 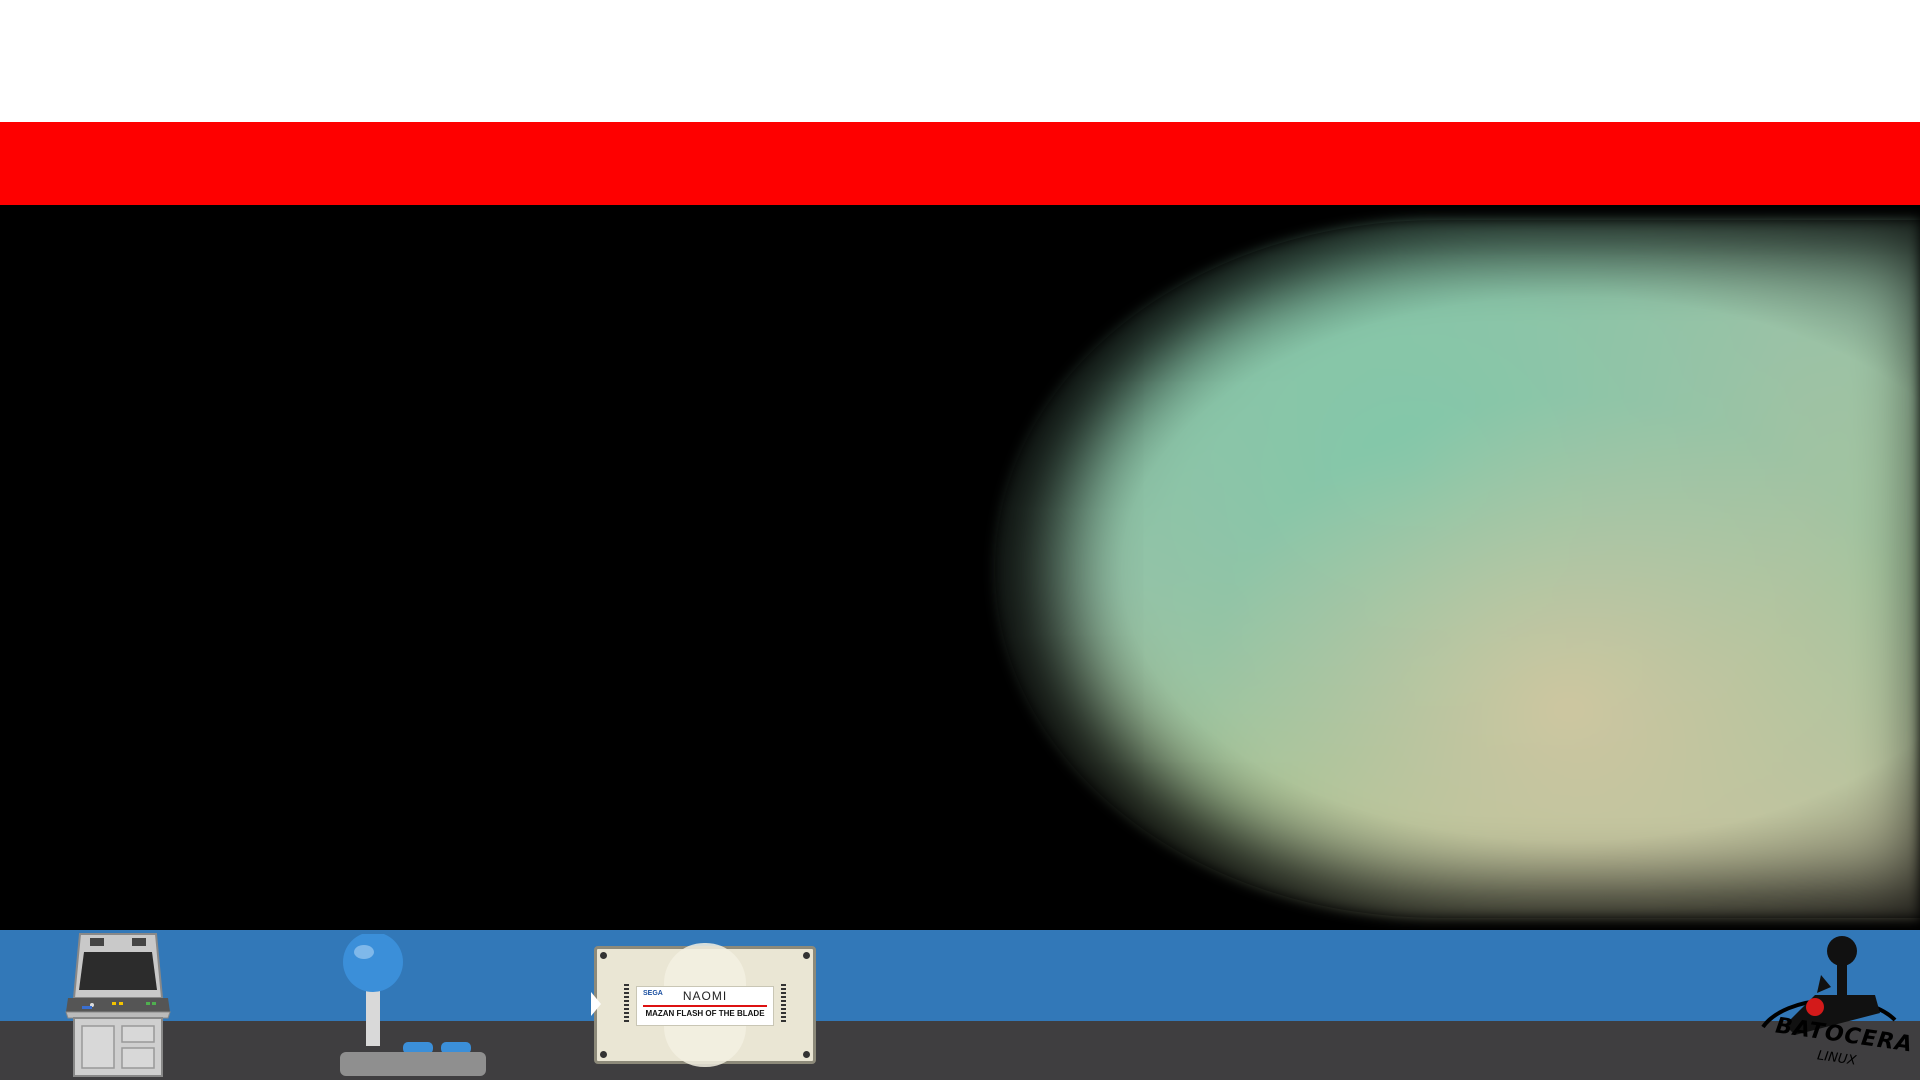 I want to click on cartridge-label: SEGA NAOMI MAZAN FLASH OF THE BLADE, so click(x=705, y=1006).